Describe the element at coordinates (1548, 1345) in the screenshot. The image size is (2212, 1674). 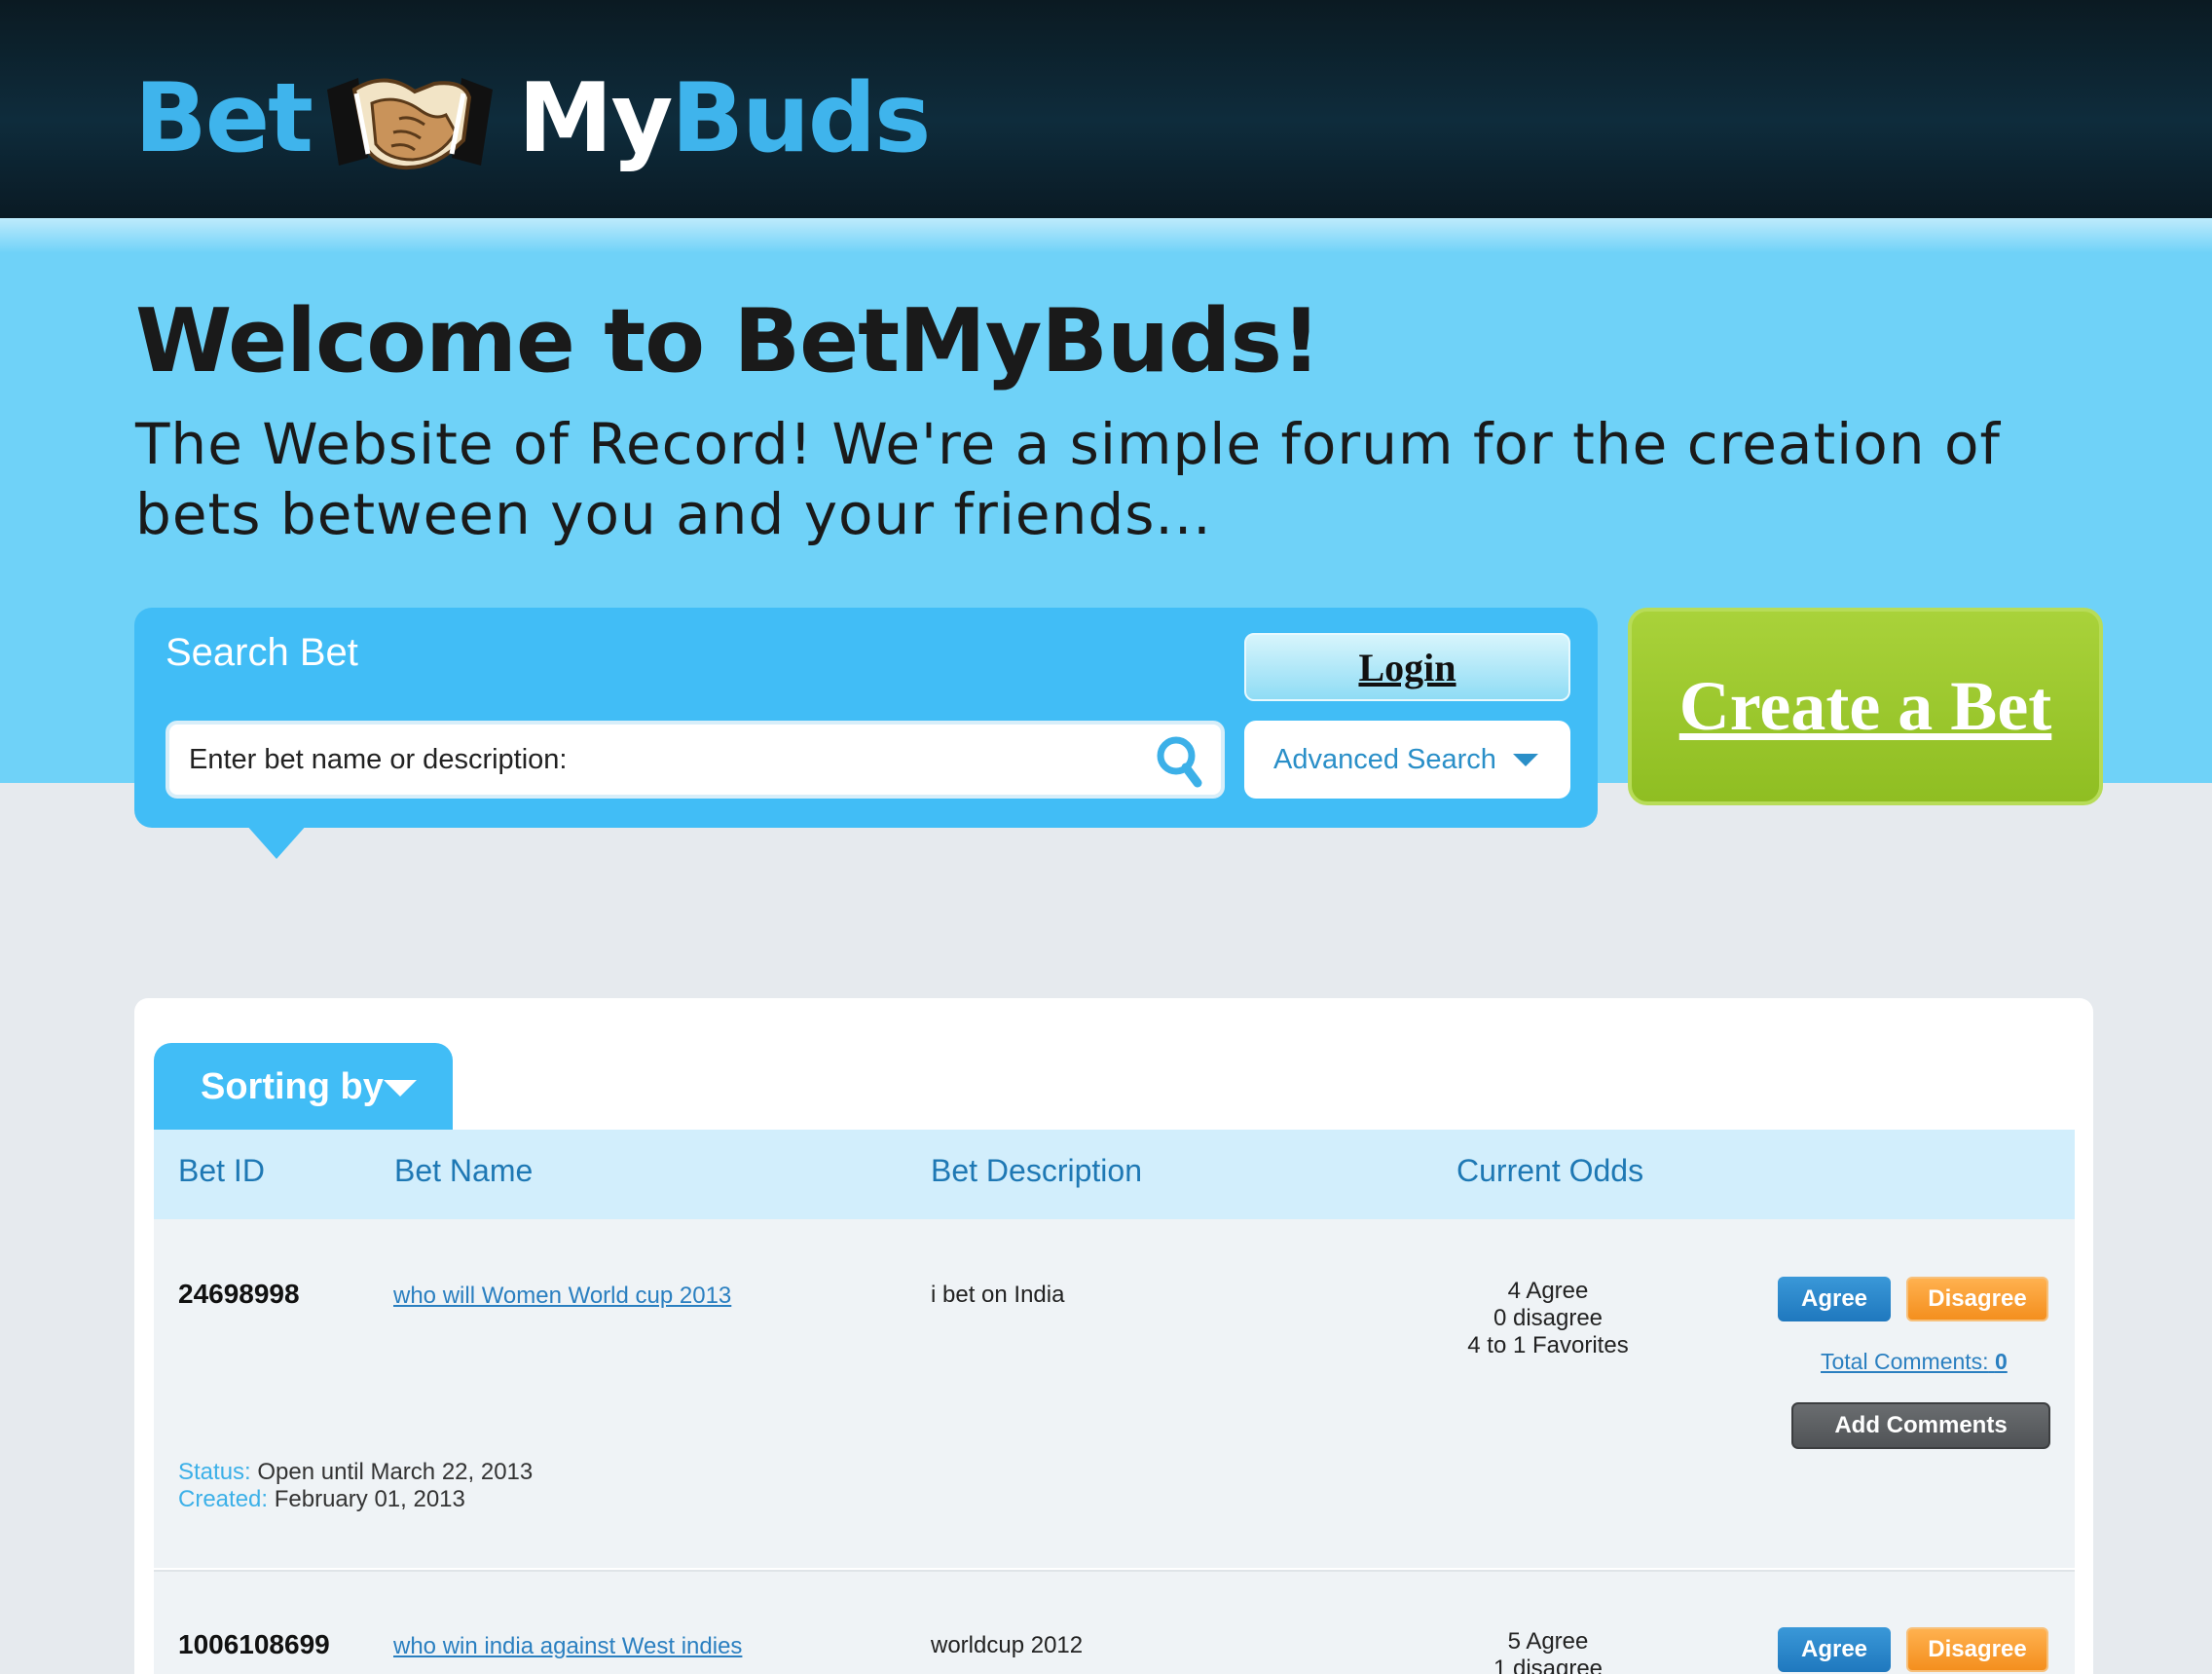
I see `odds-favorites: 4 to 1 Favorites` at that location.